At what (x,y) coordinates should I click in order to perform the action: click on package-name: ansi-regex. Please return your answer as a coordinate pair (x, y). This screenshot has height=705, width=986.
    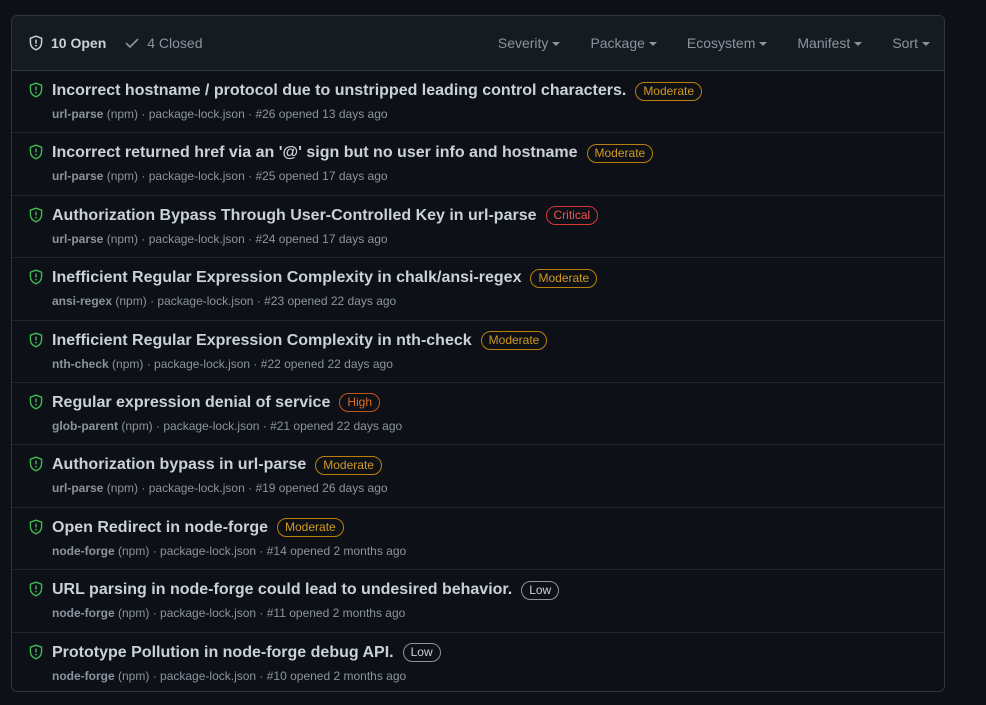
    Looking at the image, I should click on (82, 301).